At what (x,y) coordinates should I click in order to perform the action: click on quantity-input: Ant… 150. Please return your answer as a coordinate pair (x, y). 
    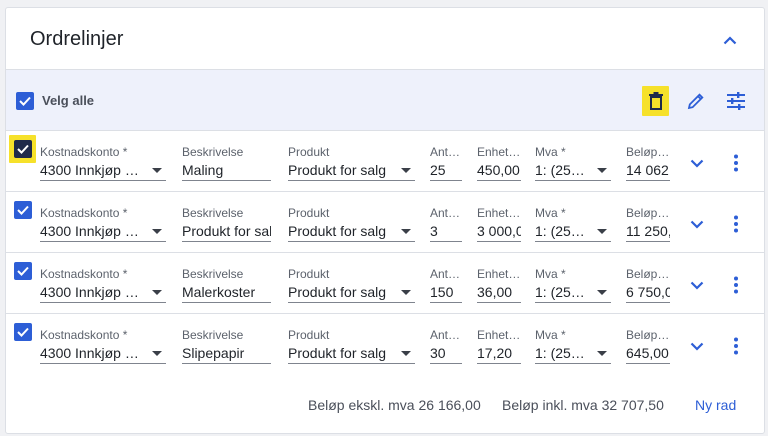
    Looking at the image, I should click on (446, 285).